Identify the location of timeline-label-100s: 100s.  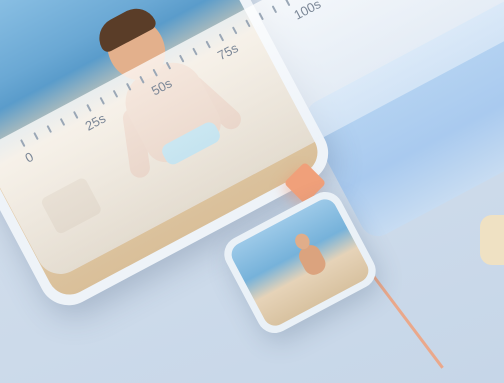
(307, 11).